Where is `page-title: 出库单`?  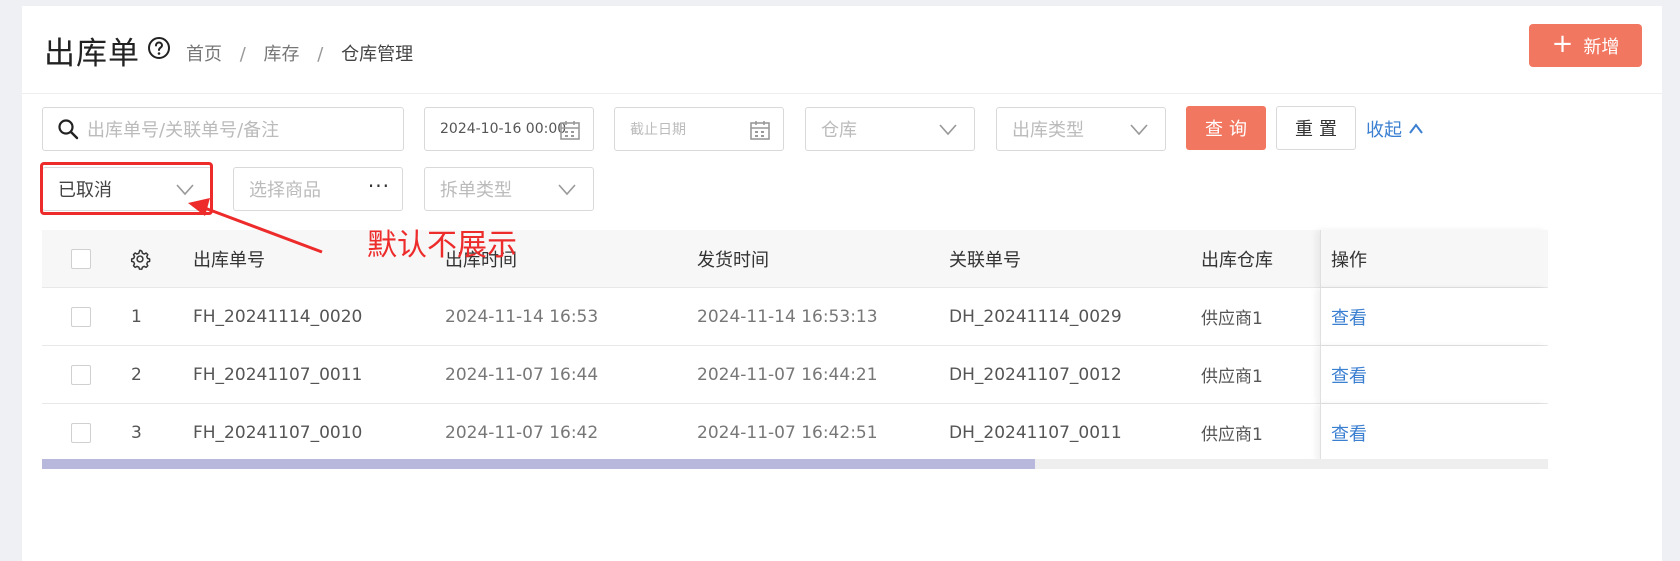
page-title: 出库单 is located at coordinates (92, 54).